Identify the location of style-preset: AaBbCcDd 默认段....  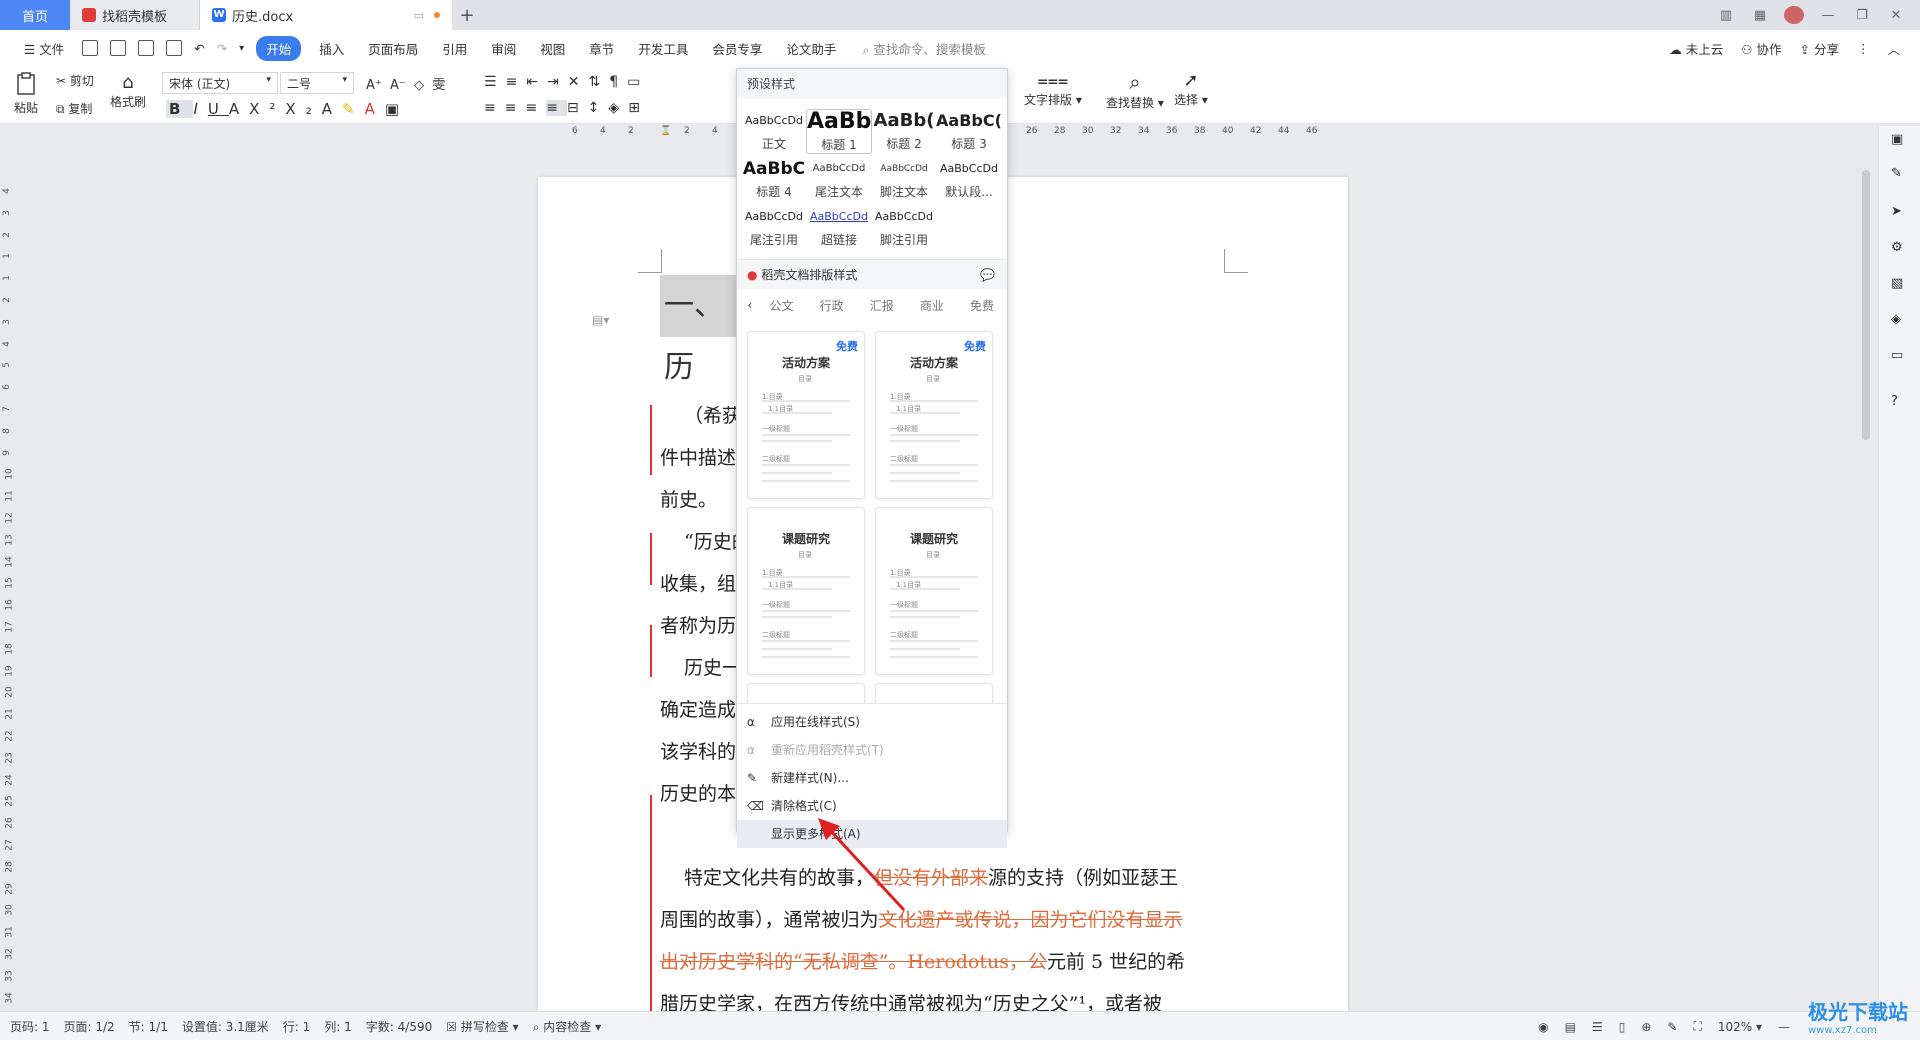
(969, 178).